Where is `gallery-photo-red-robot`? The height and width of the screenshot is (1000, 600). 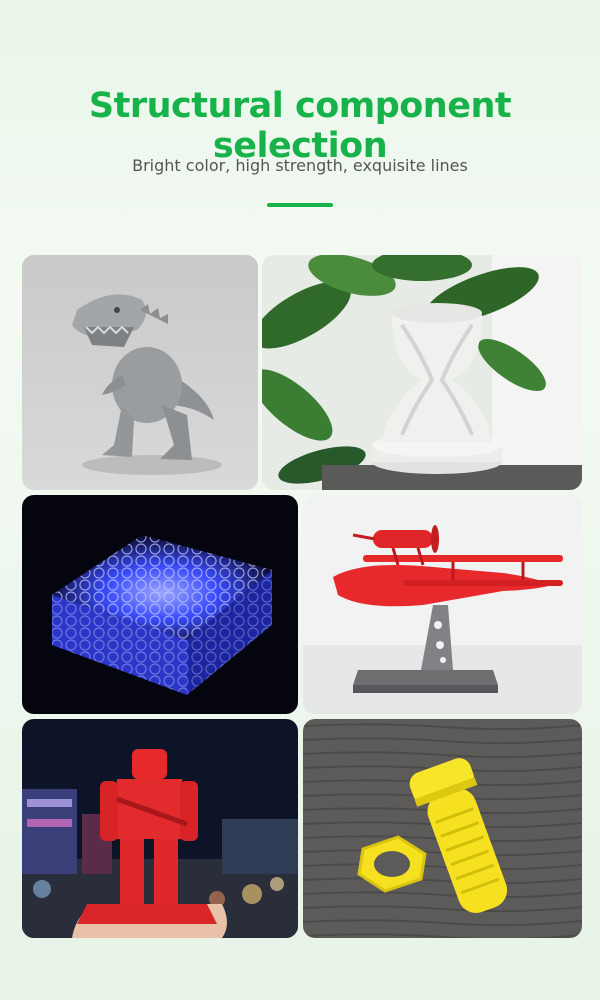 gallery-photo-red-robot is located at coordinates (160, 828).